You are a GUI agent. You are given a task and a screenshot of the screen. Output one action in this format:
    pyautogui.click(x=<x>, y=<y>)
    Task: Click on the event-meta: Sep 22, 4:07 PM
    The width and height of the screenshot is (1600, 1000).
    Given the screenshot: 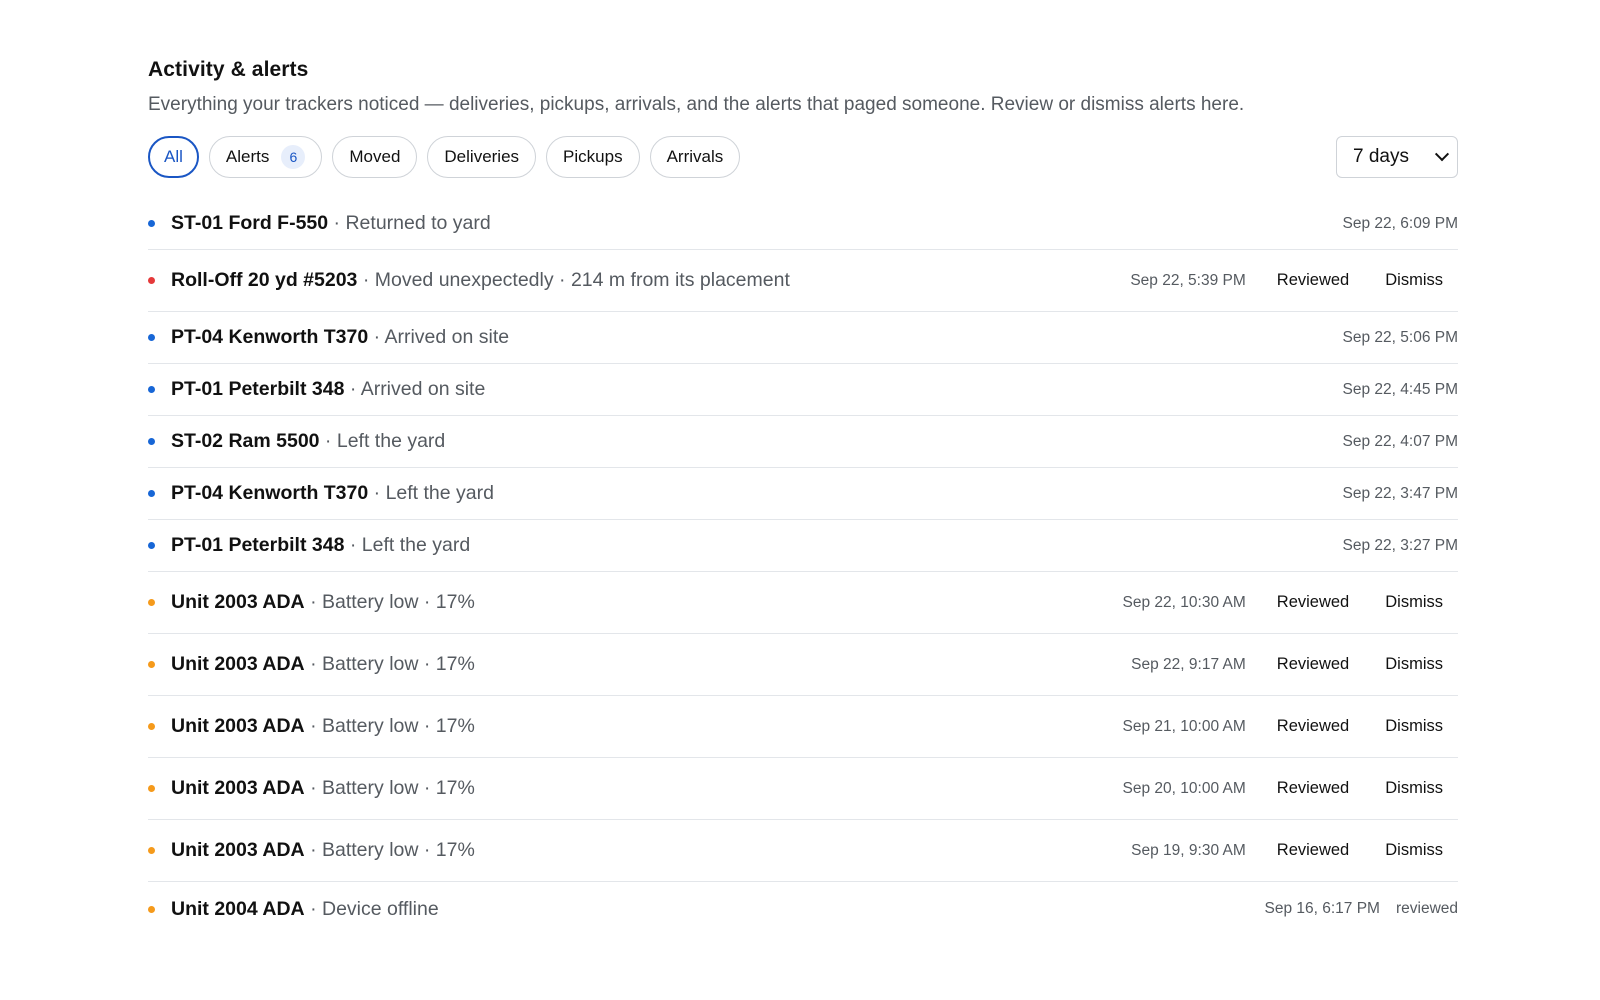 What is the action you would take?
    pyautogui.click(x=1400, y=442)
    